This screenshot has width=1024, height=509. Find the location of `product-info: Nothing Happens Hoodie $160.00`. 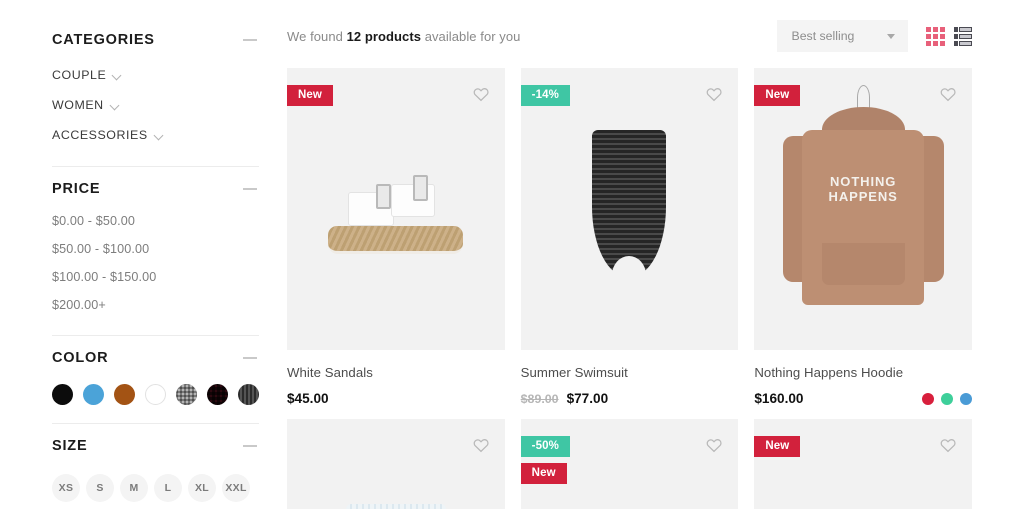

product-info: Nothing Happens Hoodie $160.00 is located at coordinates (863, 378).